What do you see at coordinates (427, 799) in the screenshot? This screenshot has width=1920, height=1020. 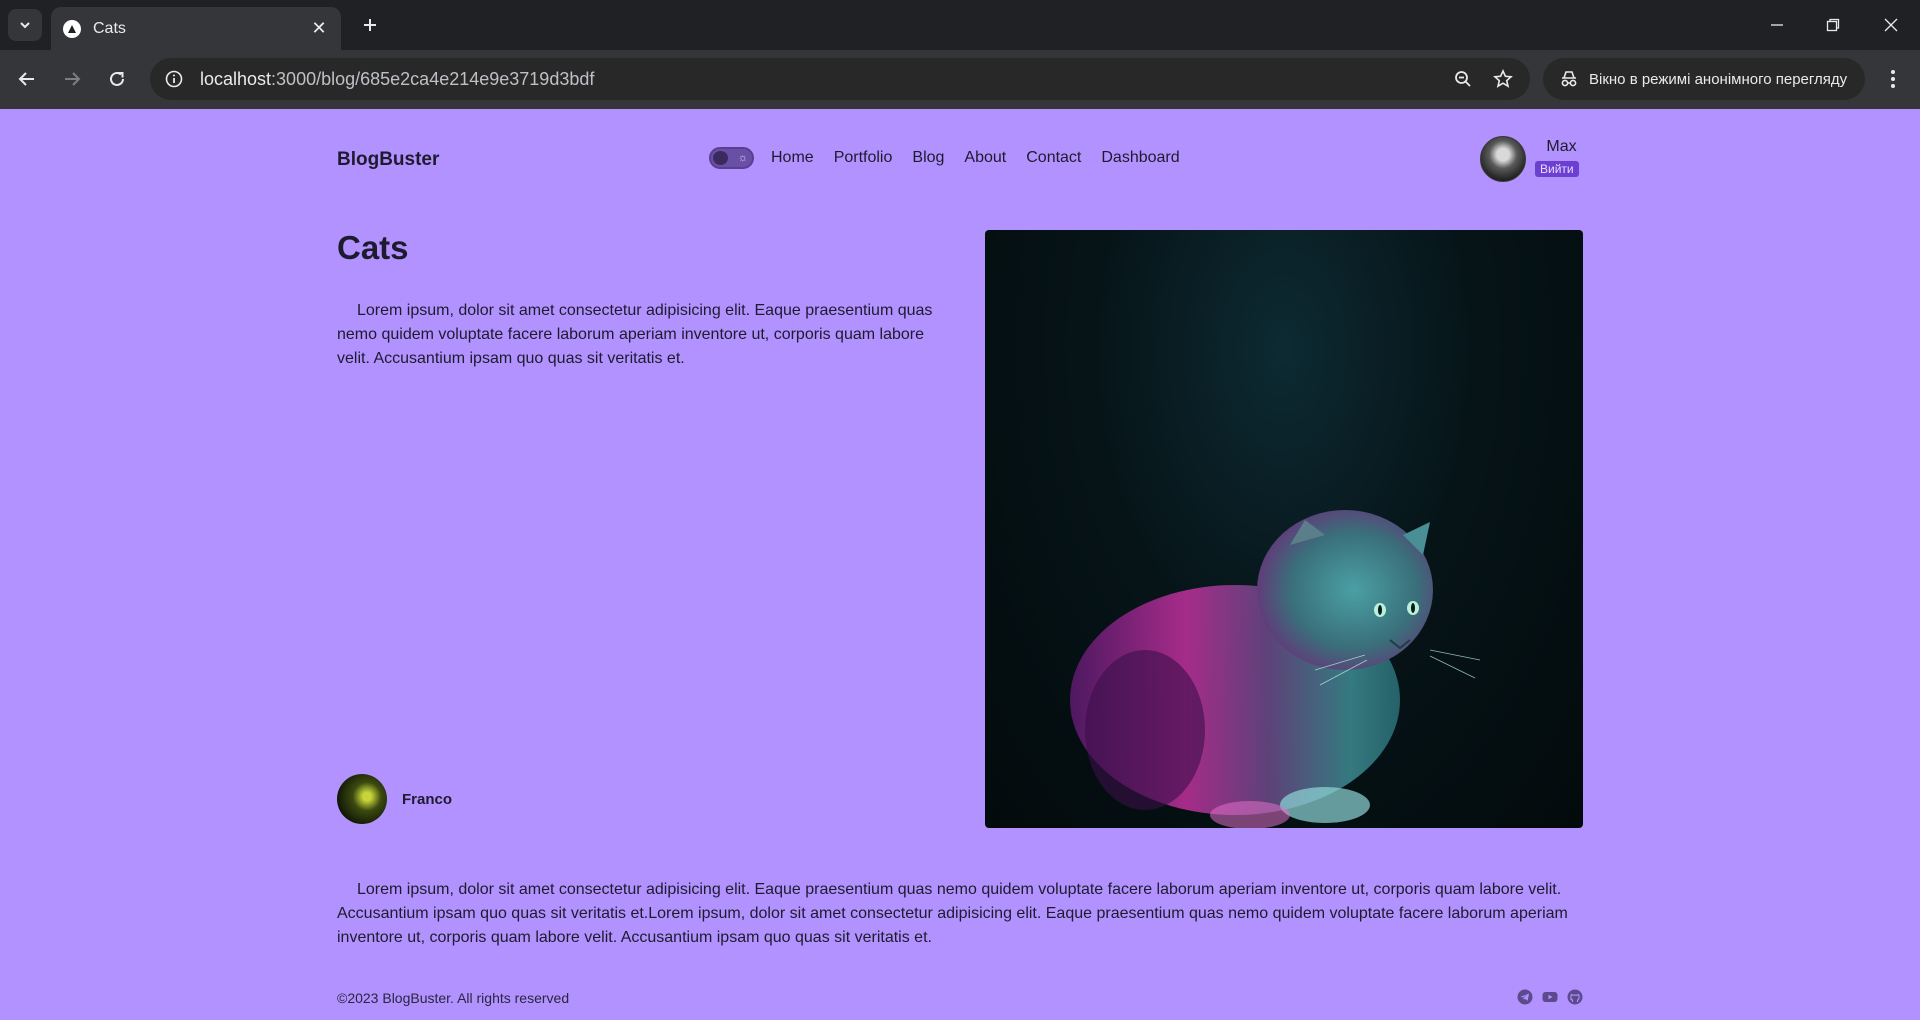 I see `author-name: Franco` at bounding box center [427, 799].